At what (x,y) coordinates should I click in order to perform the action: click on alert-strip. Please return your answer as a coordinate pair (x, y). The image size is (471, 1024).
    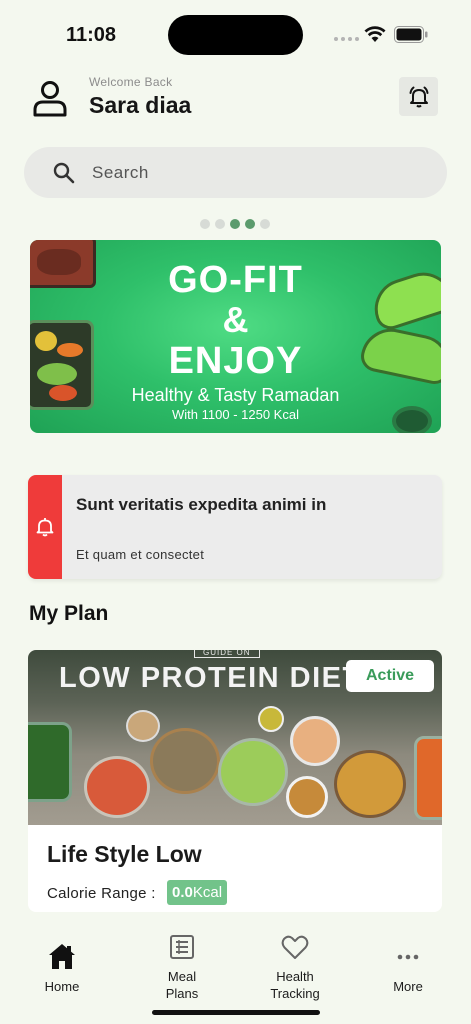
    Looking at the image, I should click on (45, 527).